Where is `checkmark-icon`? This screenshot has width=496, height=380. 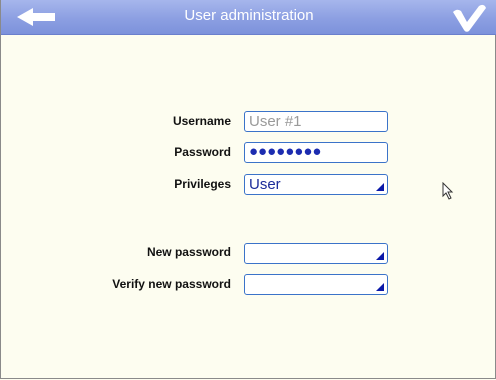
checkmark-icon is located at coordinates (469, 18).